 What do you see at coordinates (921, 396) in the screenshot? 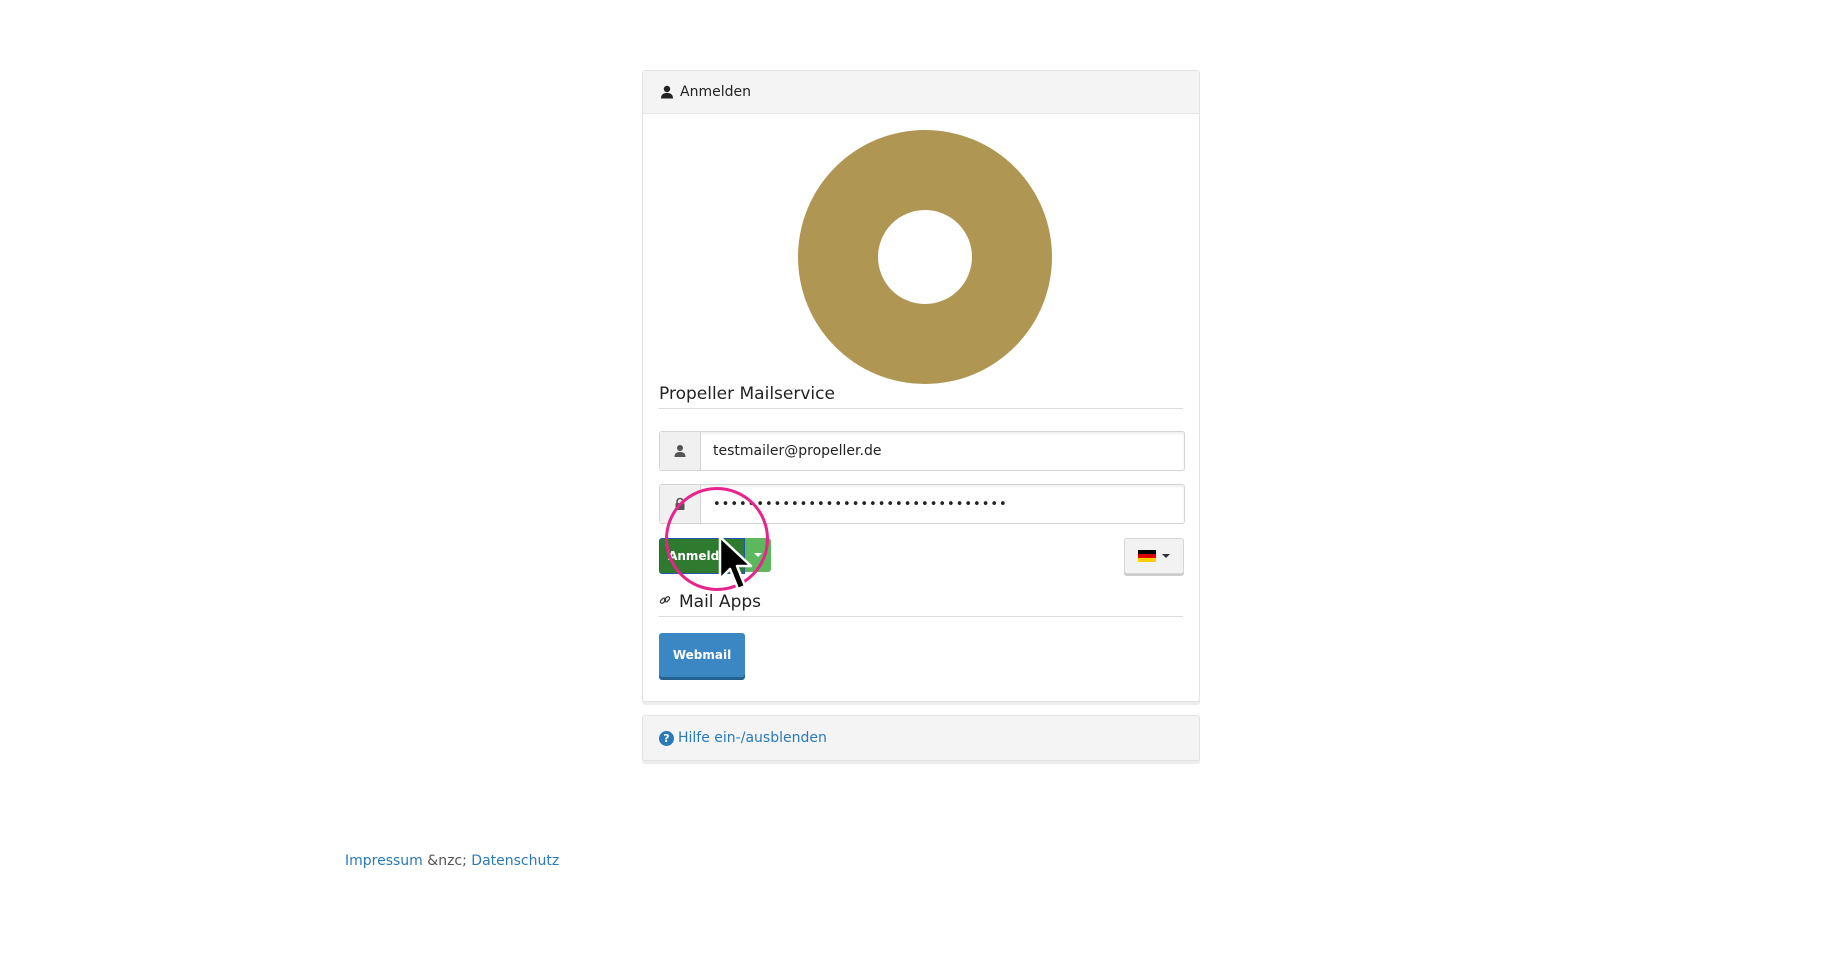
I see `organization-name: Propeller Mailservice` at bounding box center [921, 396].